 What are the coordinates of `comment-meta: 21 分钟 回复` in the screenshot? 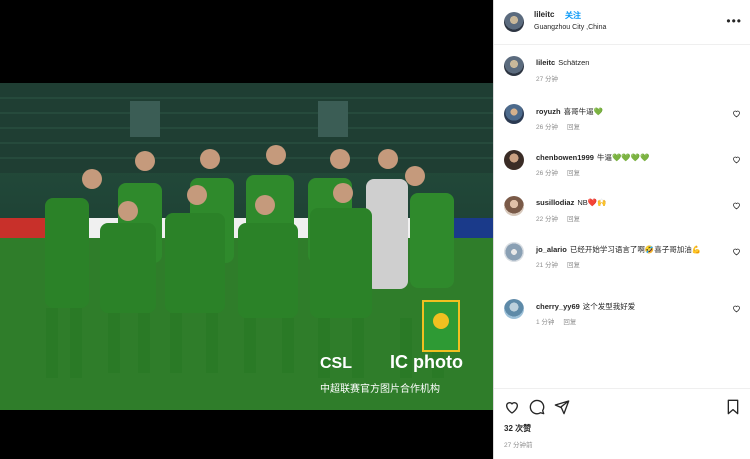 It's located at (562, 264).